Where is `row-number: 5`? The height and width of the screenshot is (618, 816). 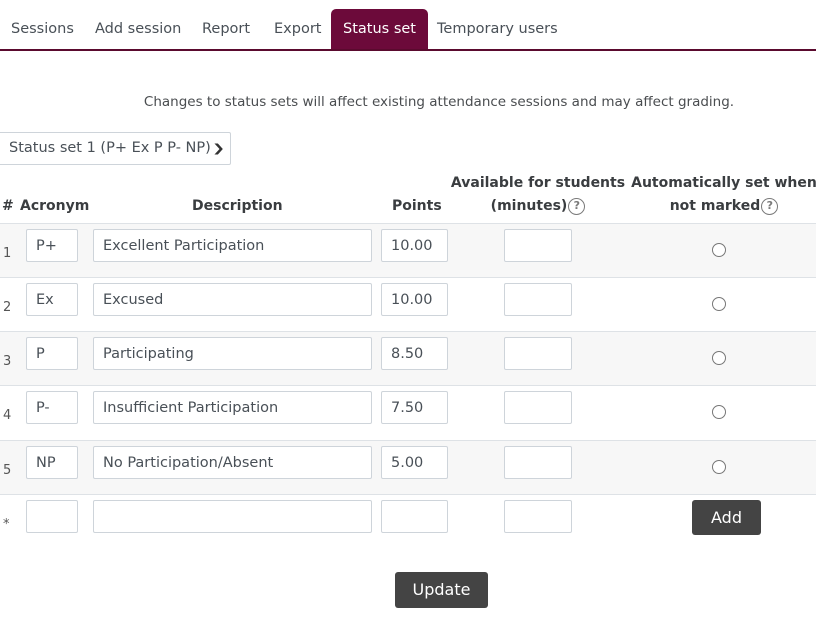
row-number: 5 is located at coordinates (7, 470).